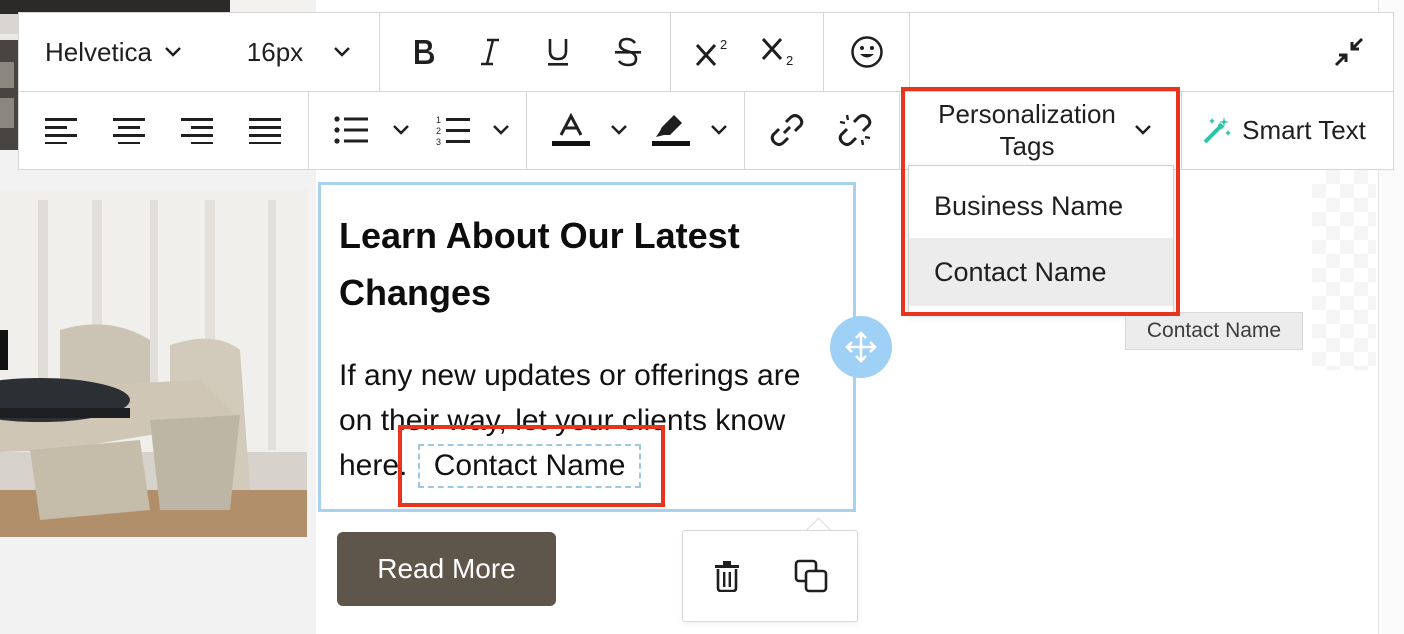 The width and height of the screenshot is (1404, 634). What do you see at coordinates (446, 569) in the screenshot?
I see `read-more-button: Read More` at bounding box center [446, 569].